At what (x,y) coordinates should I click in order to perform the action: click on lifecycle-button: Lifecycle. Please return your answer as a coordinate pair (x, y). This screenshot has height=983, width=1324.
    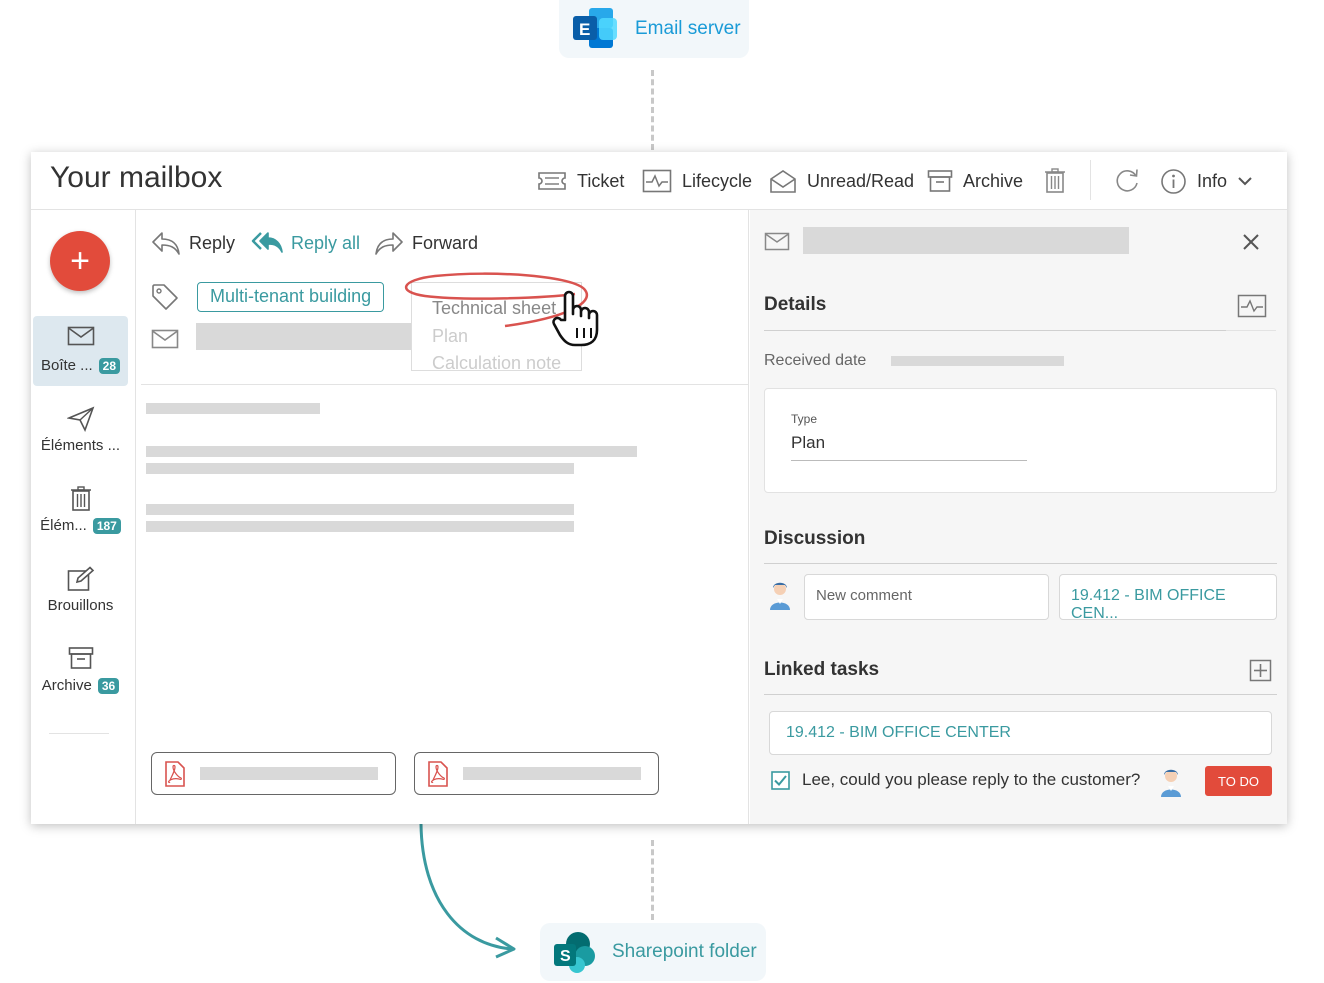
    Looking at the image, I should click on (697, 181).